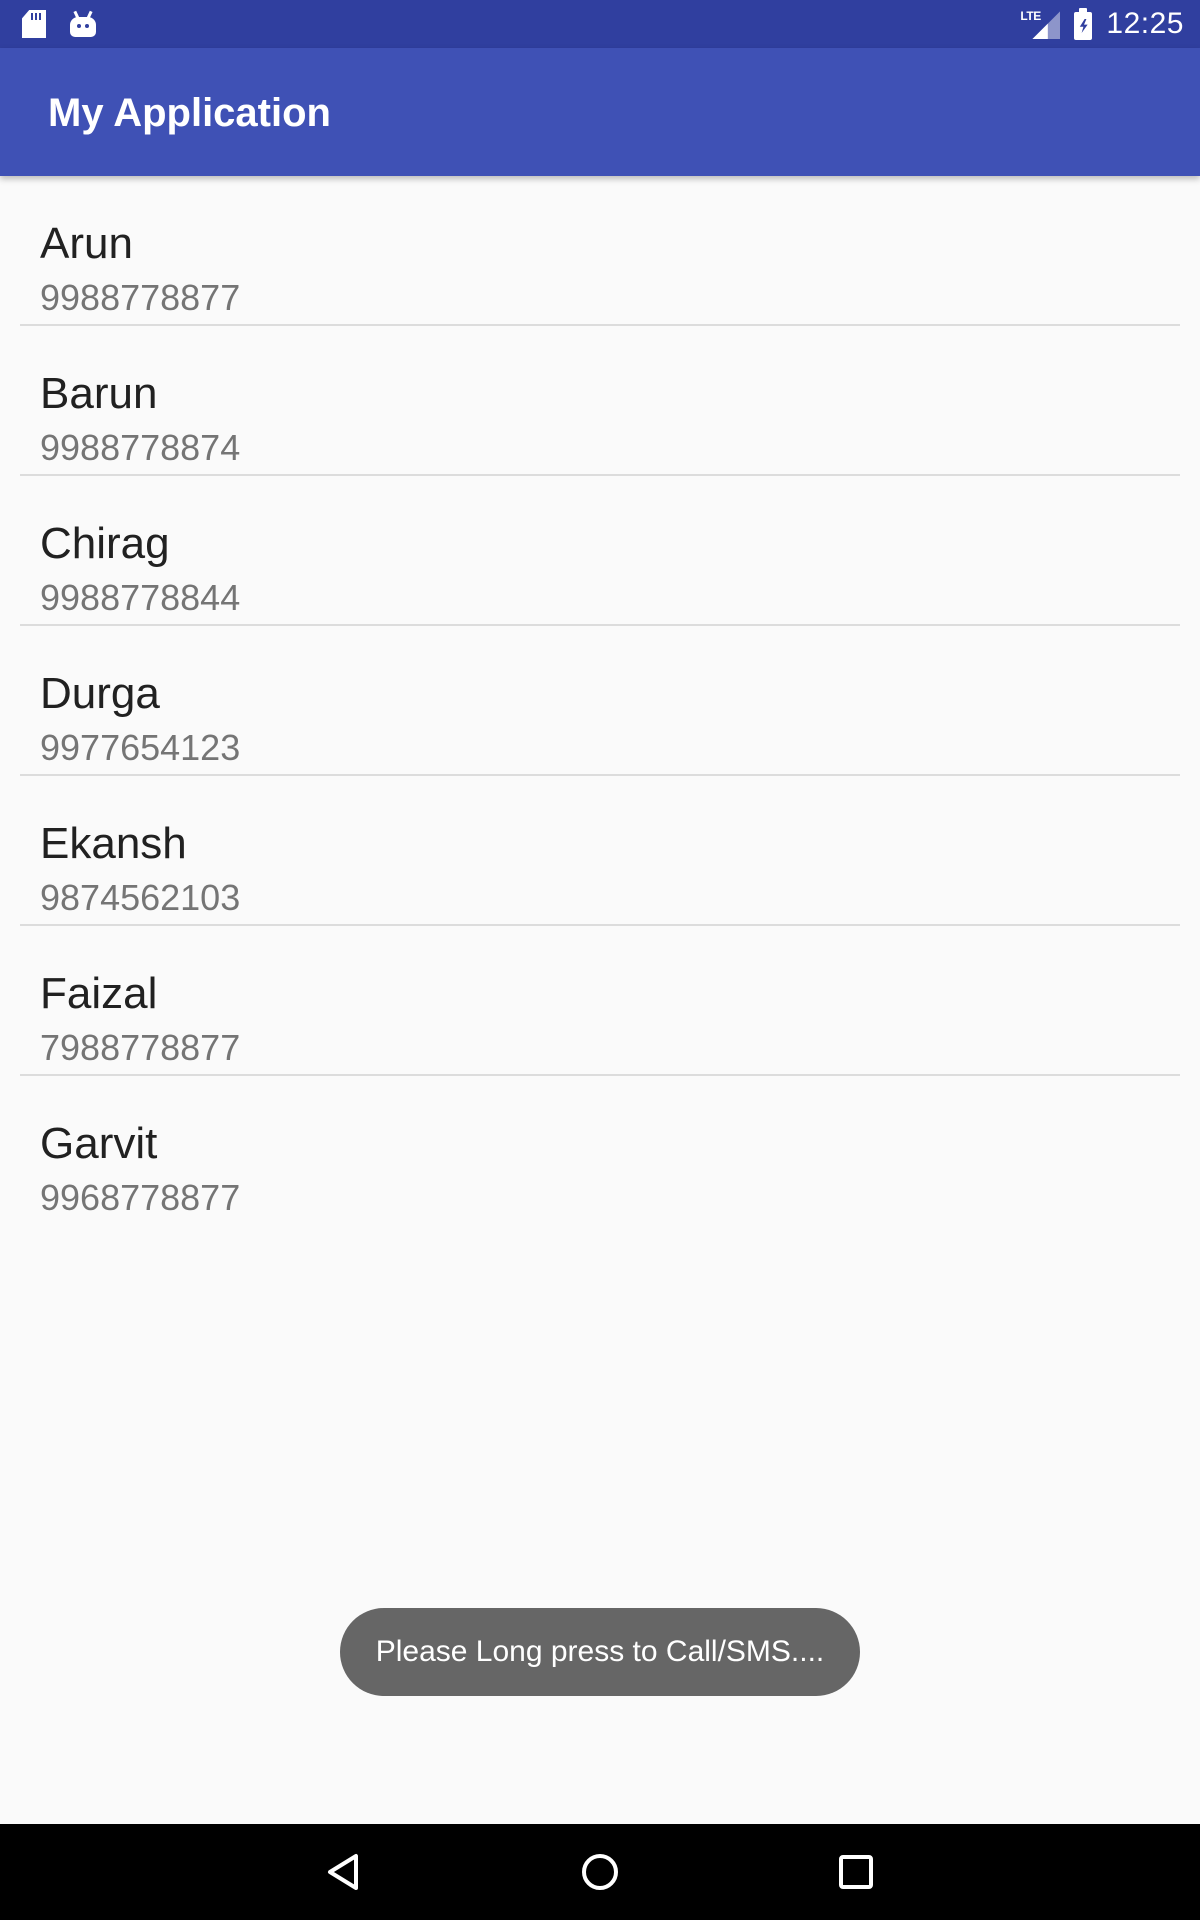 The image size is (1200, 1920). I want to click on contact-name: Arun, so click(86, 243).